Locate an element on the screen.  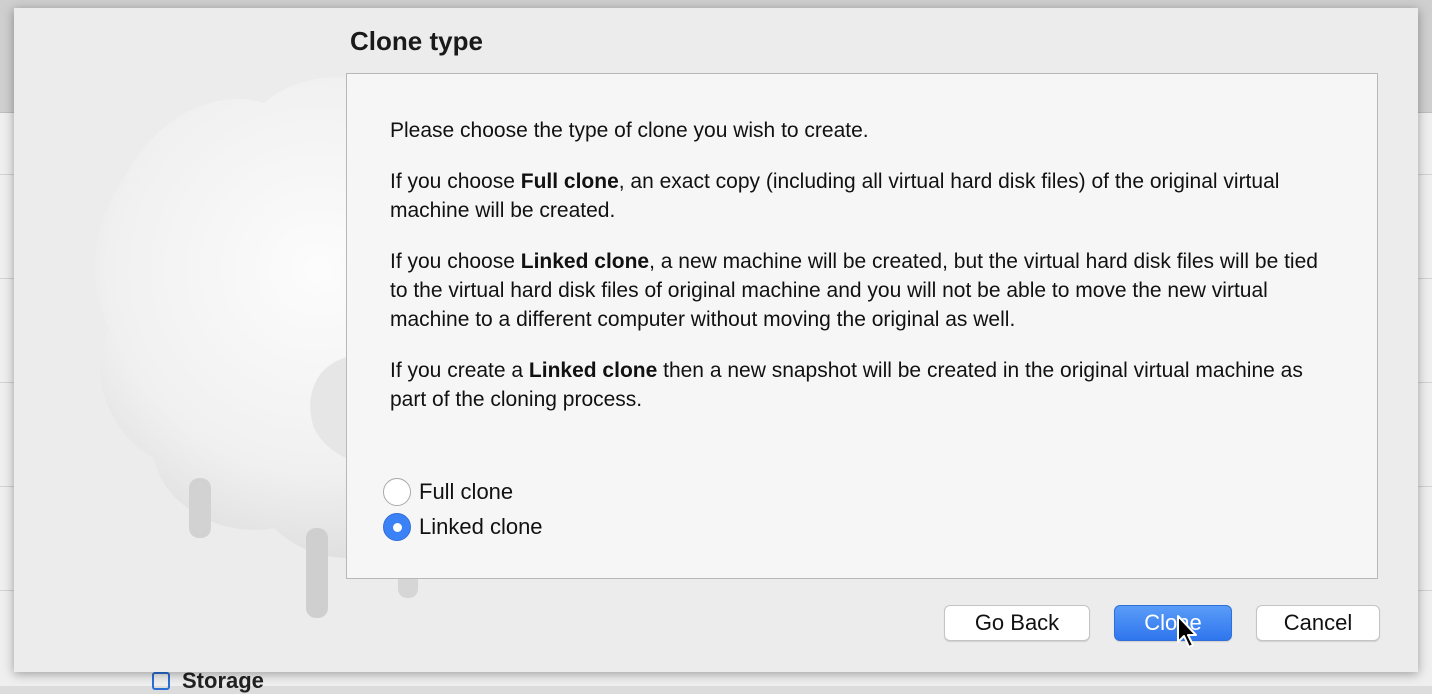
linked-clone-option: Linked clone is located at coordinates (463, 527).